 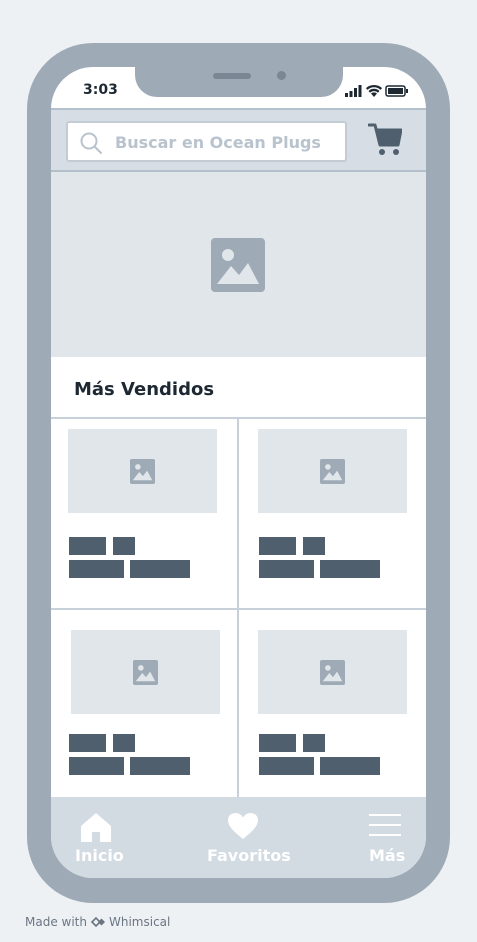 I want to click on battery-icon, so click(x=396, y=91).